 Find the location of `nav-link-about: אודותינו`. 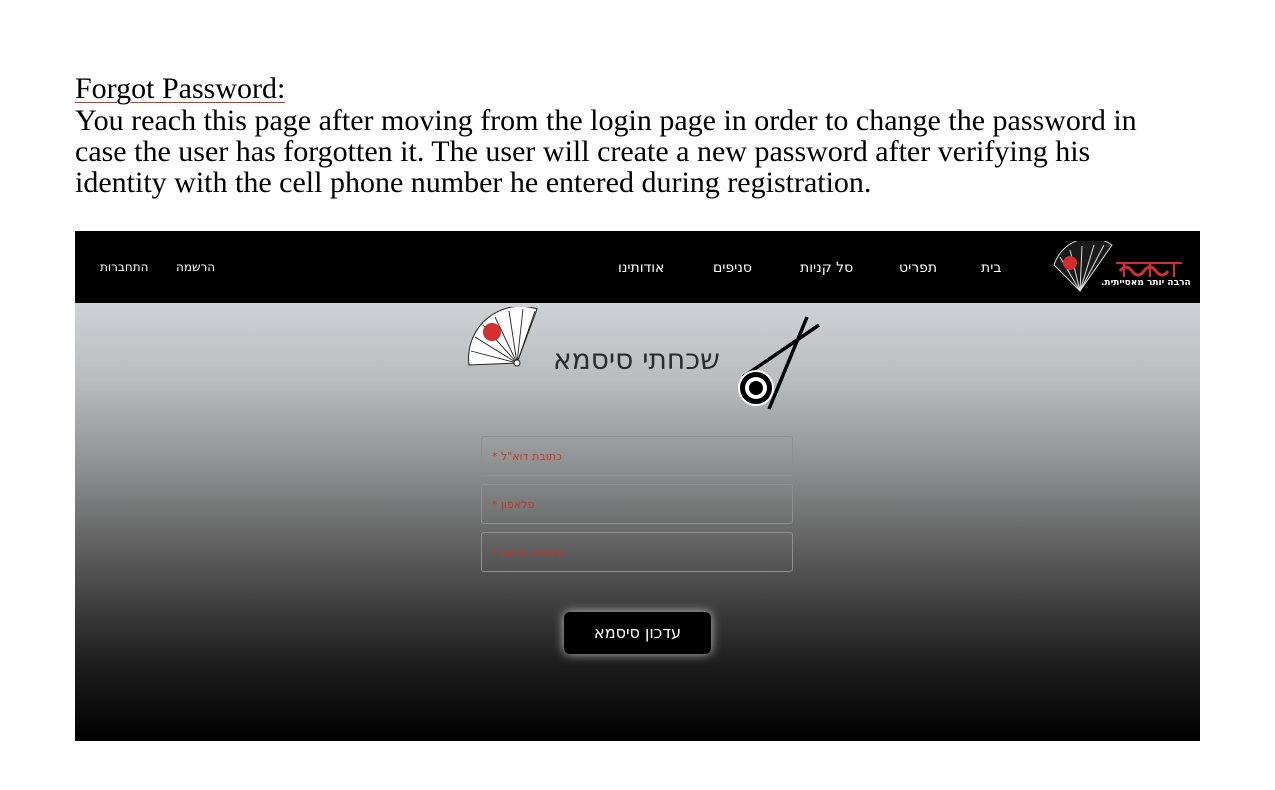

nav-link-about: אודותינו is located at coordinates (641, 268).